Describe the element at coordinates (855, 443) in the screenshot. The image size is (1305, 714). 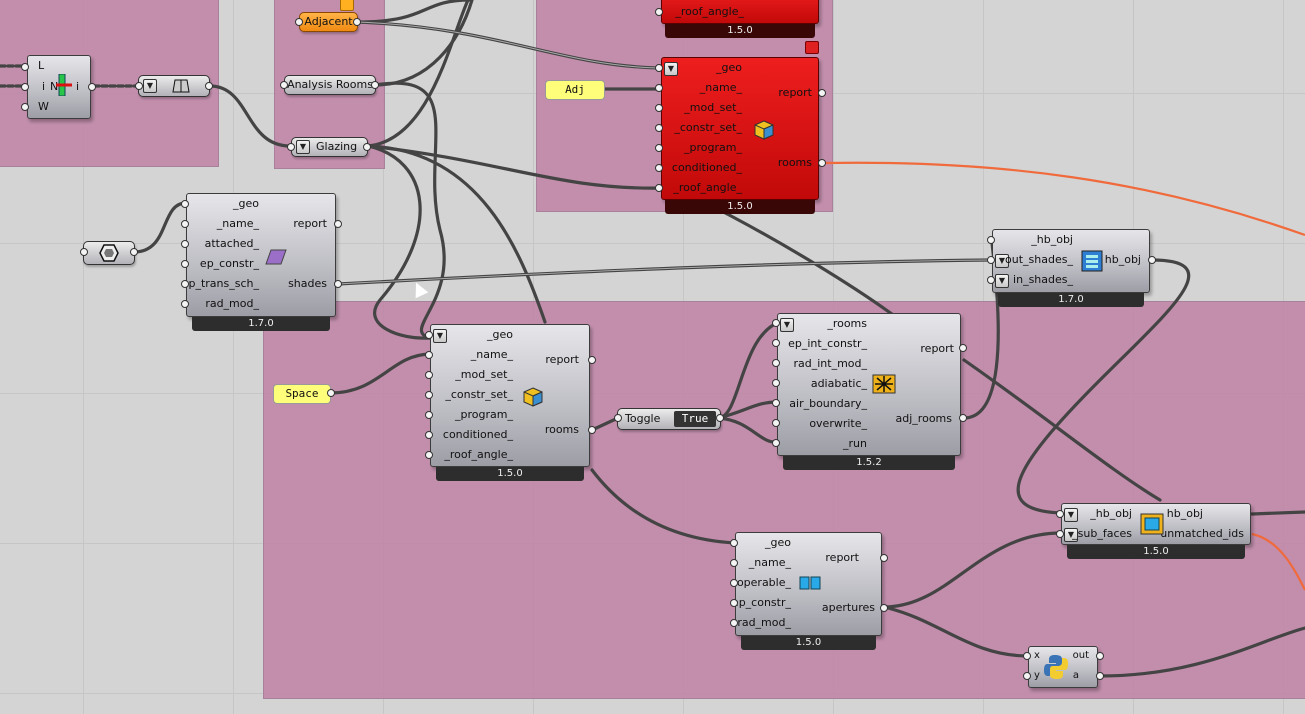
I see `adiabatic-input-run: _run` at that location.